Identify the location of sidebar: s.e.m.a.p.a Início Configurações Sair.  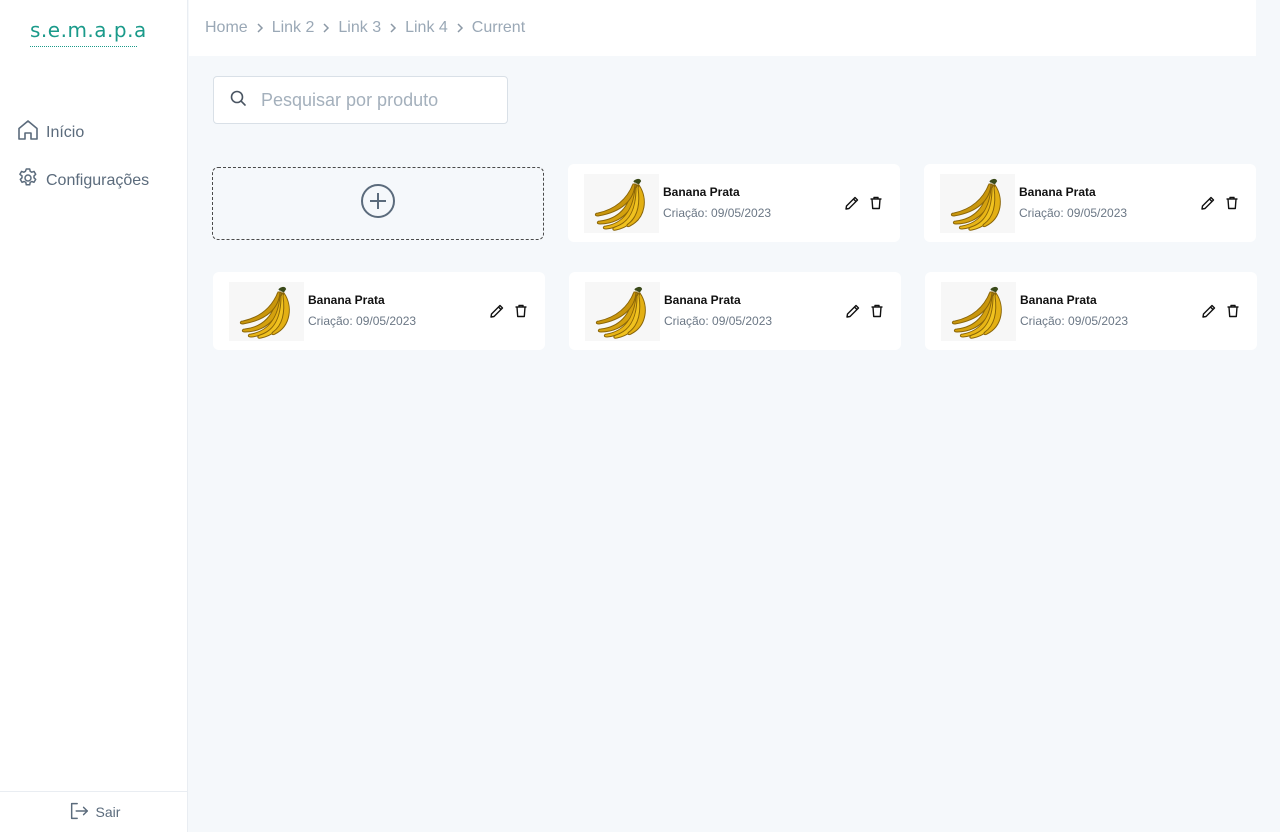
(94, 416).